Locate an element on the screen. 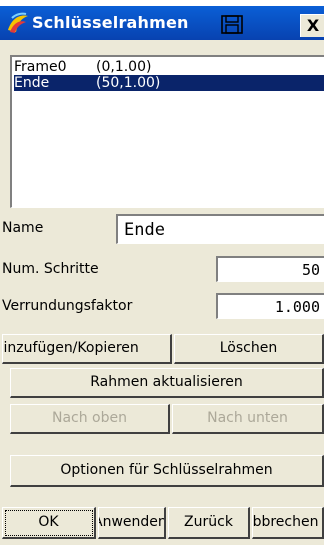 The height and width of the screenshot is (545, 324). list-item-selected: Ende (50,1.00) is located at coordinates (169, 83).